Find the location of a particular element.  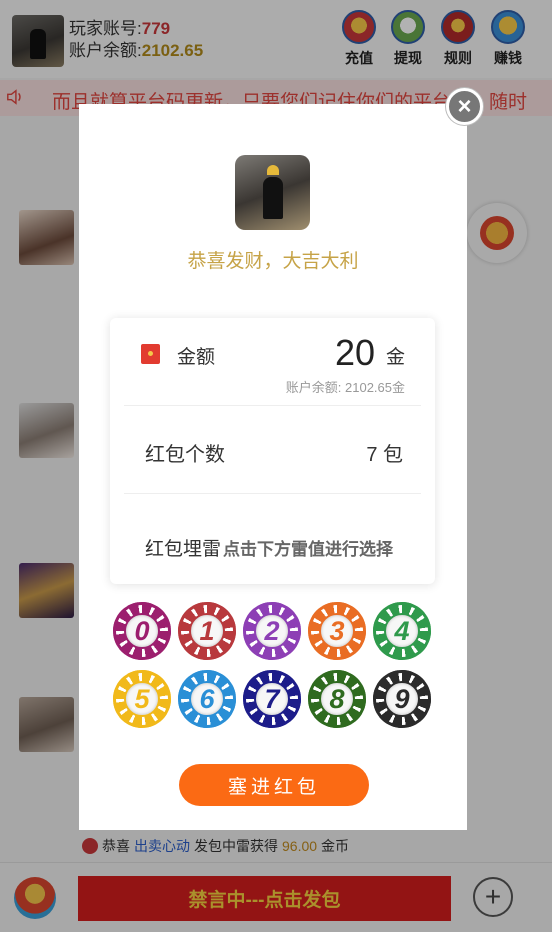

mine-chip-4: 4 is located at coordinates (402, 631).